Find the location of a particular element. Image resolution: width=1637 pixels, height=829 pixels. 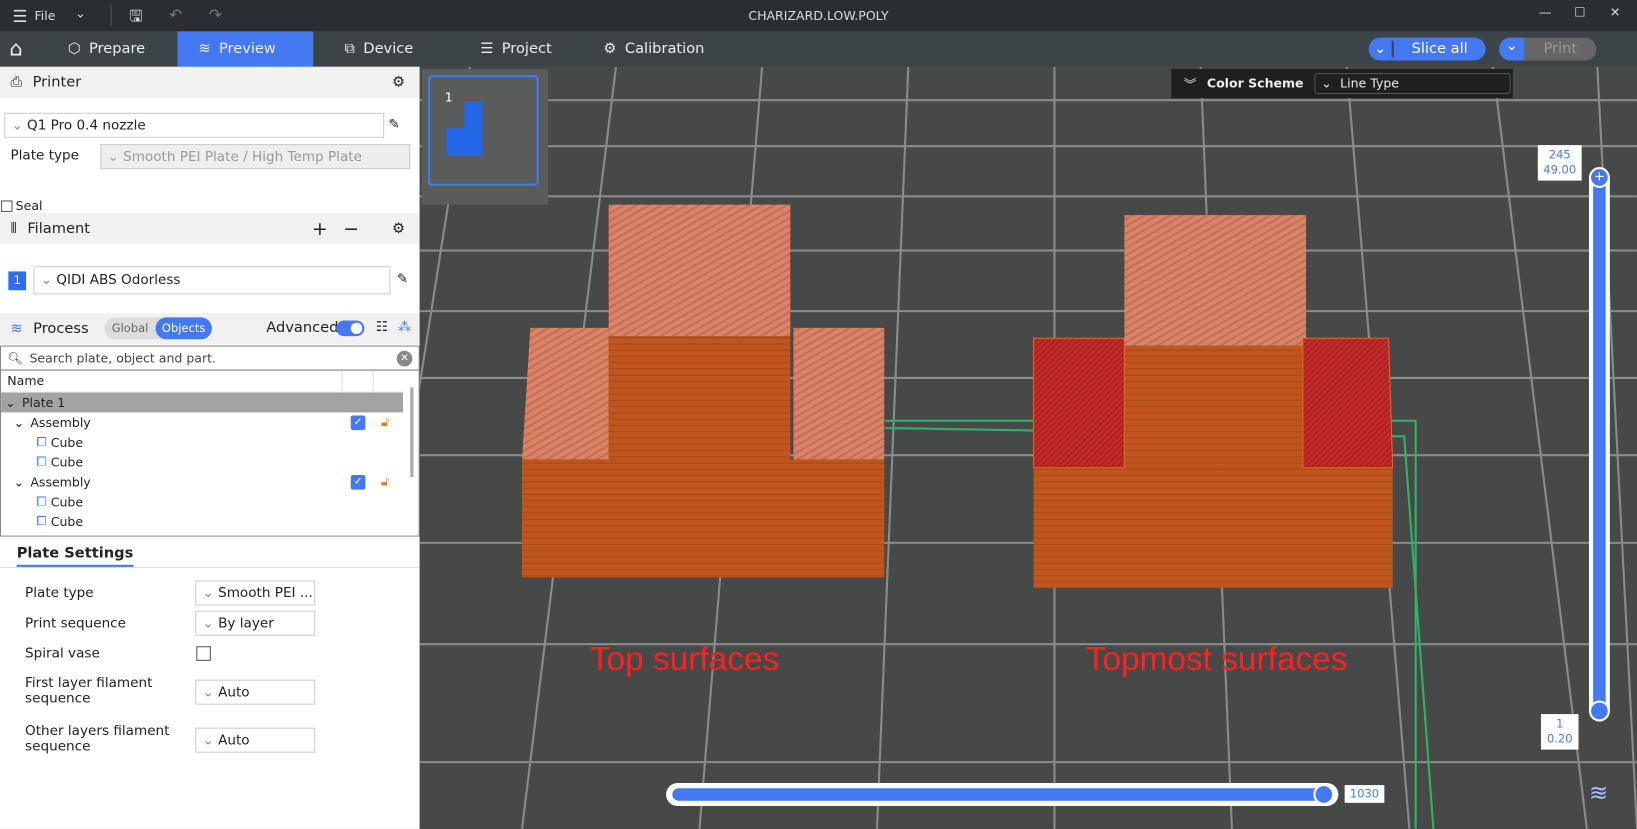

add-filament-button: + is located at coordinates (320, 229).